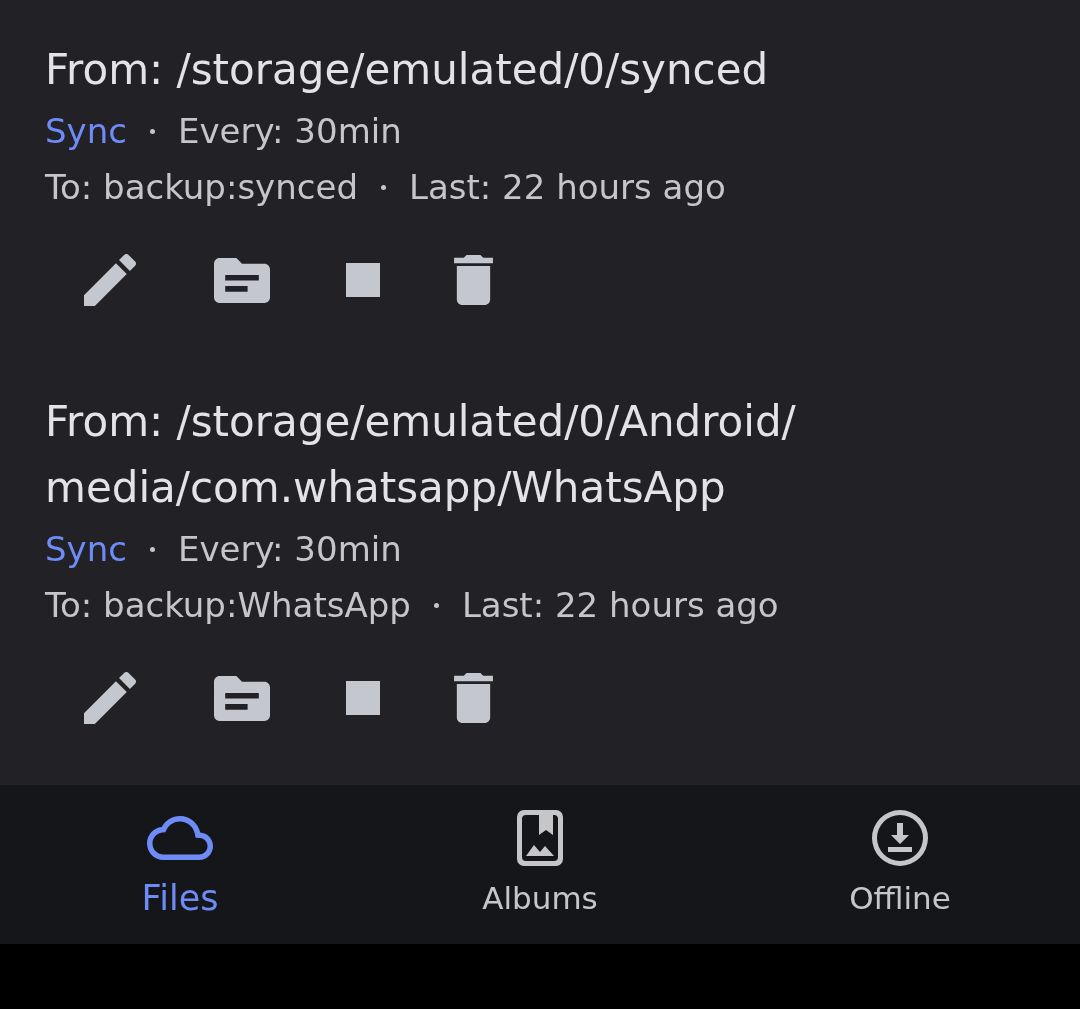 This screenshot has height=1009, width=1080. I want to click on nav-tab: Offline, so click(900, 855).